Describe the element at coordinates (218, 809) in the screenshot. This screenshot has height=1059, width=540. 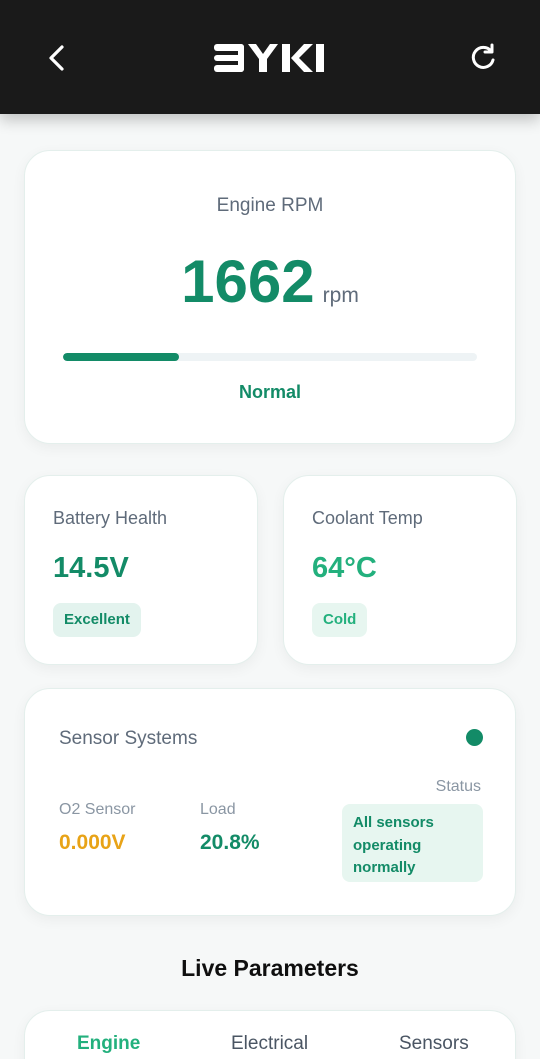
I see `load-label: Load` at that location.